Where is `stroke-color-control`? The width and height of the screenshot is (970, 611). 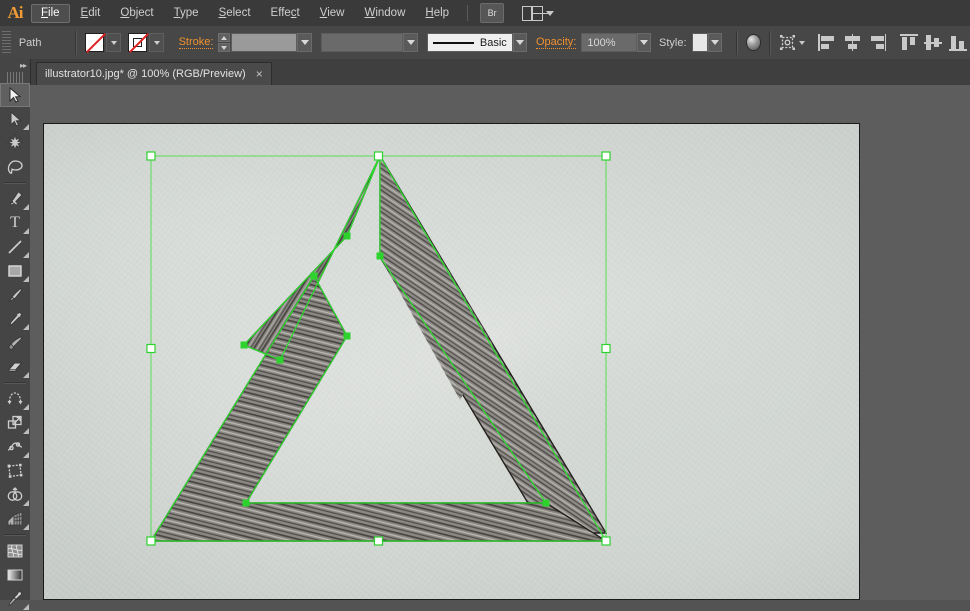
stroke-color-control is located at coordinates (146, 43).